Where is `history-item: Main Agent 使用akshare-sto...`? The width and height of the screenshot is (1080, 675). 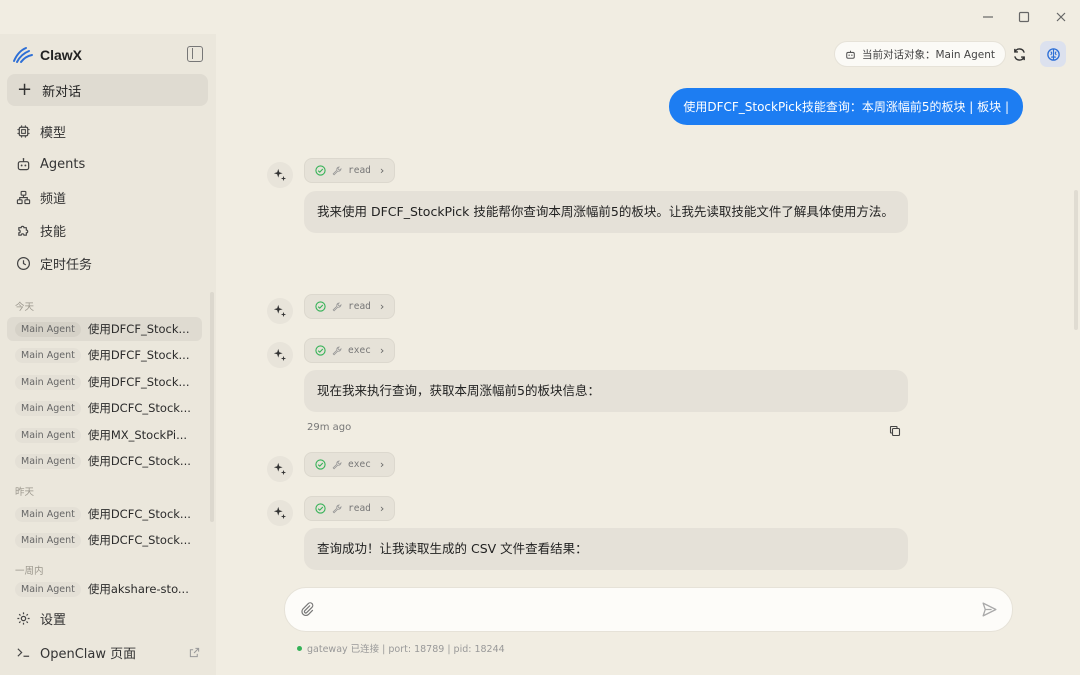 history-item: Main Agent 使用akshare-sto... is located at coordinates (104, 589).